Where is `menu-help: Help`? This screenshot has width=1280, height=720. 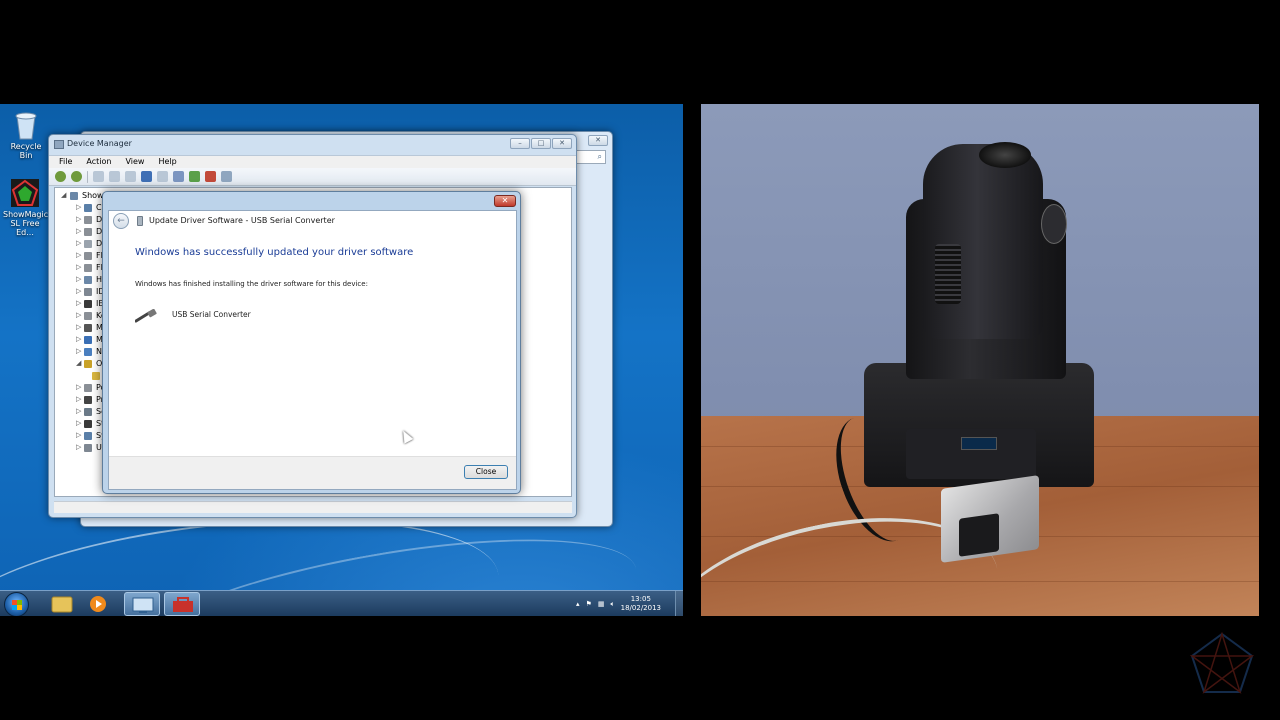
menu-help: Help is located at coordinates (167, 162).